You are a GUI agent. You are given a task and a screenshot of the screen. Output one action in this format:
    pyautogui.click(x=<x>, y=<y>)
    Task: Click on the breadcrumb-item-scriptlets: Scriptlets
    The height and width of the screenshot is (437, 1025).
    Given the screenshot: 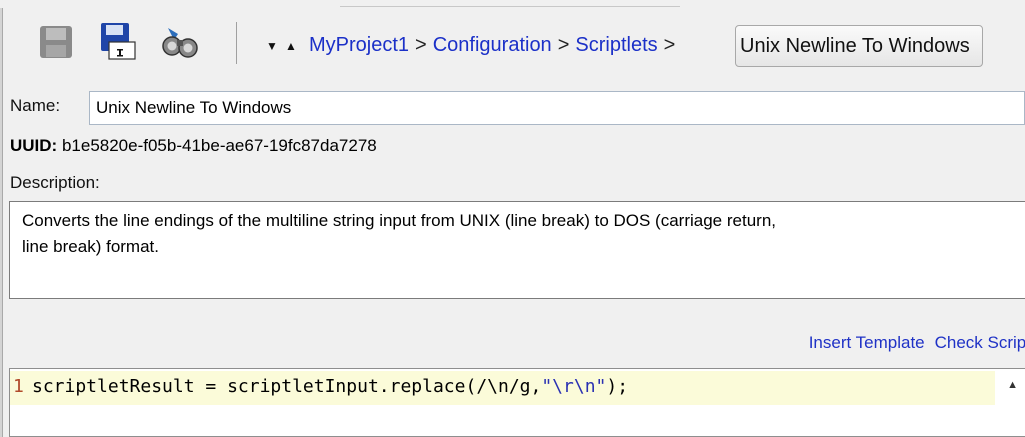 What is the action you would take?
    pyautogui.click(x=616, y=45)
    